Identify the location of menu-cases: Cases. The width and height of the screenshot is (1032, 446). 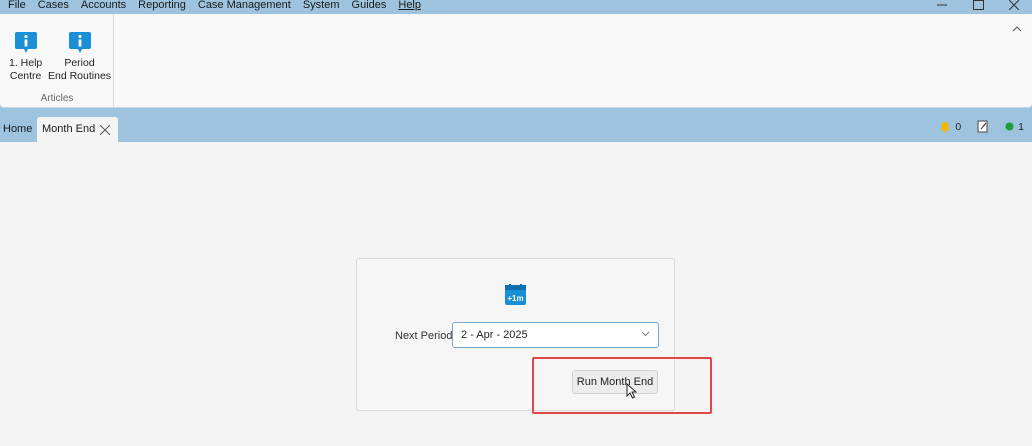
(53, 5).